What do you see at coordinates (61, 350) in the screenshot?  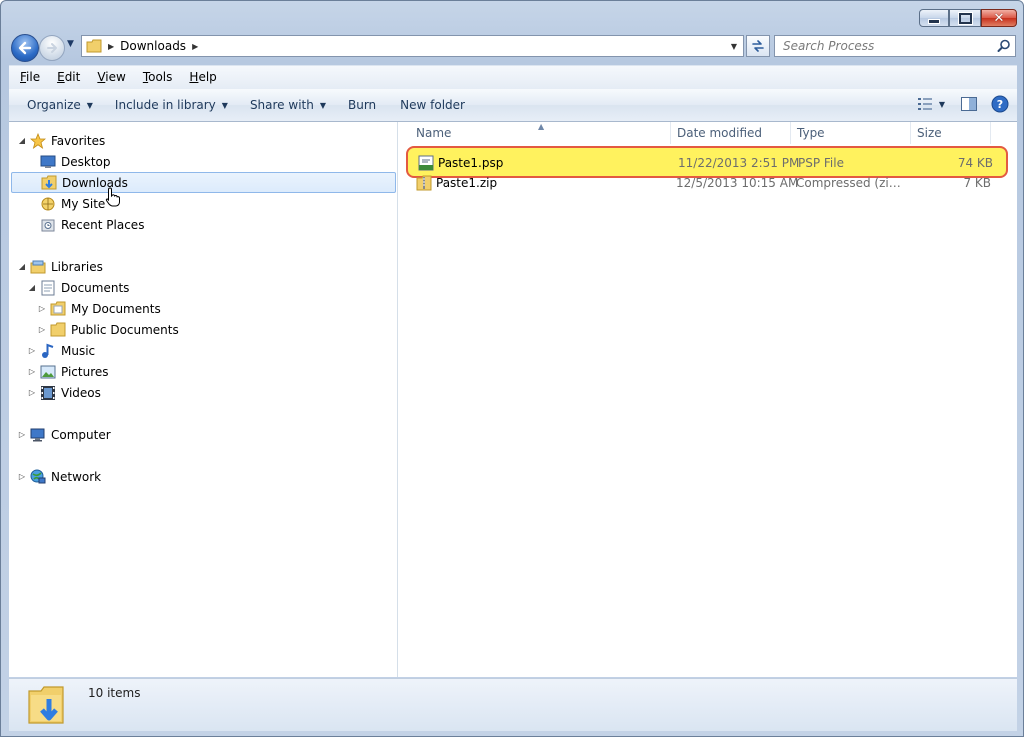 I see `tree-music: ▷ Music` at bounding box center [61, 350].